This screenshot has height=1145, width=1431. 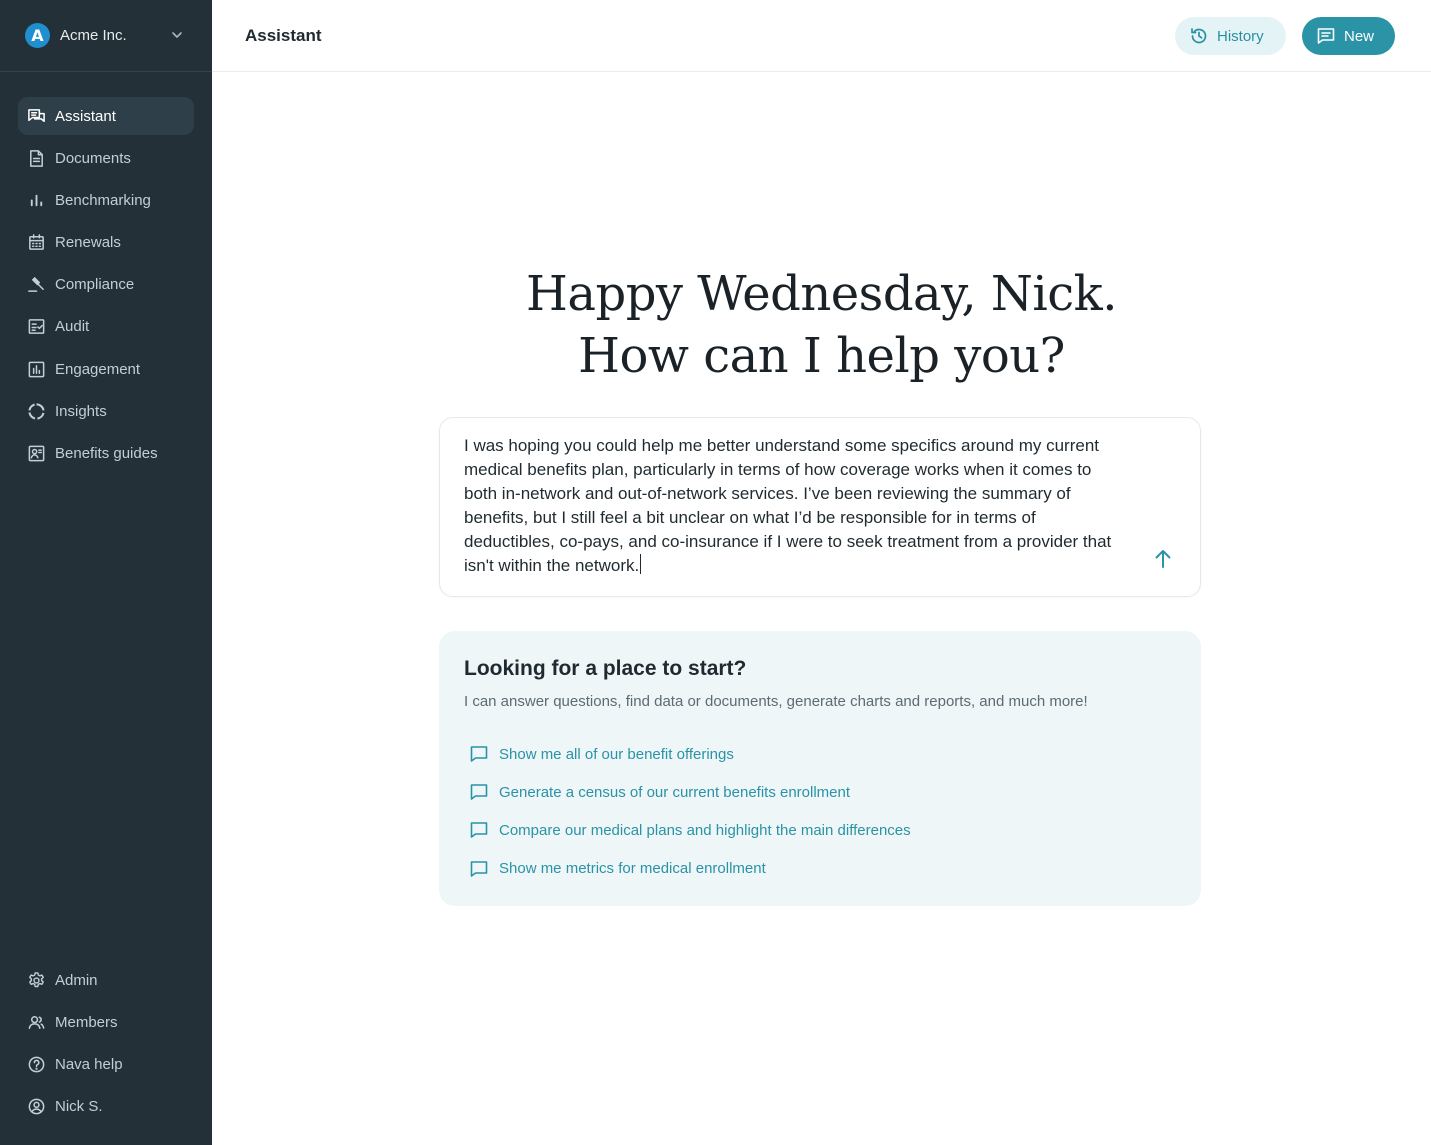 What do you see at coordinates (821, 356) in the screenshot?
I see `greeting-line-2: How can I help you?` at bounding box center [821, 356].